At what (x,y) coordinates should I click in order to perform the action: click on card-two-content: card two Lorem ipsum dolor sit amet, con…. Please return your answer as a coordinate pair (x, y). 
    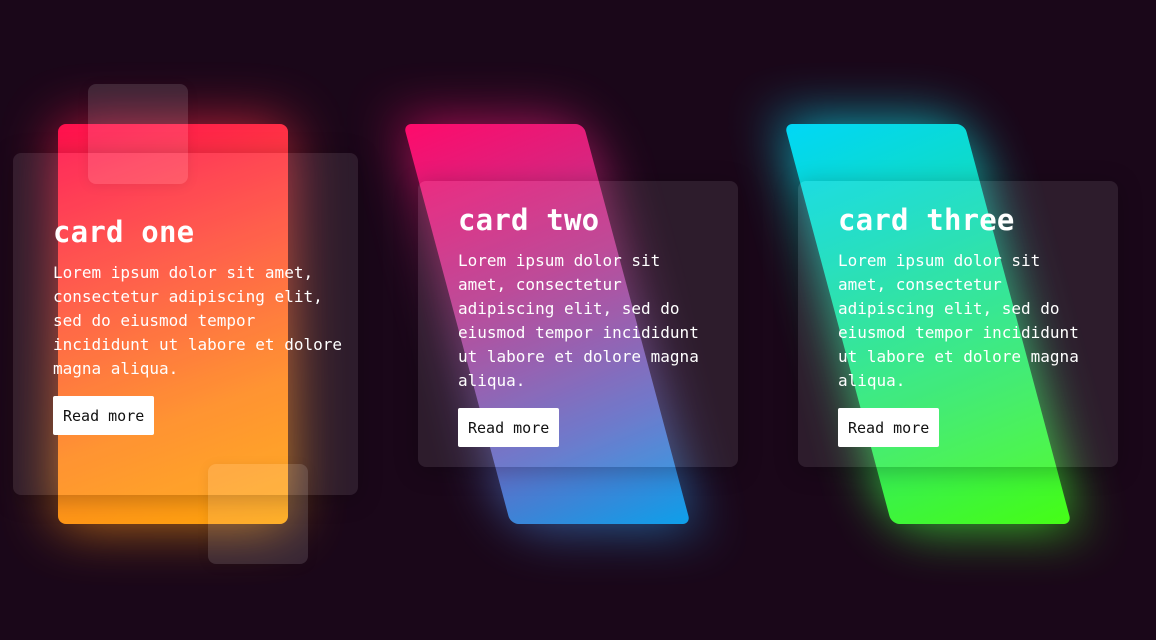
    Looking at the image, I should click on (588, 324).